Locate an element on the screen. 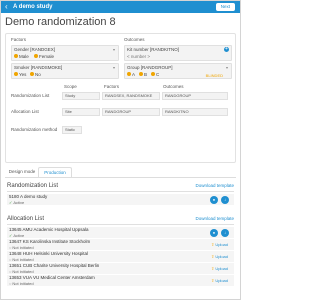 The width and height of the screenshot is (320, 300). tab-design-mode: Design mode is located at coordinates (22, 172).